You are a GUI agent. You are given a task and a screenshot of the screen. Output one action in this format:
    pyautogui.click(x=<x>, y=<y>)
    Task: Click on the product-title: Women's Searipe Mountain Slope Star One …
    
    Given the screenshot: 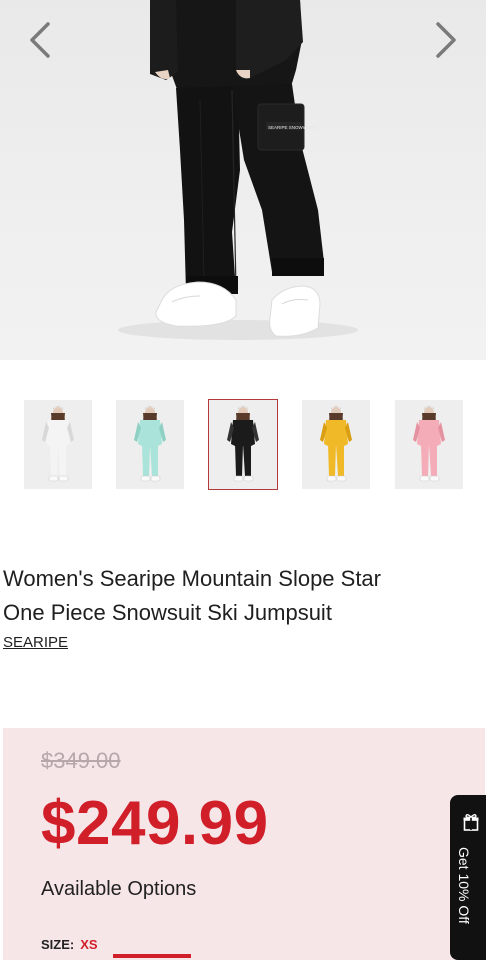 What is the action you would take?
    pyautogui.click(x=241, y=596)
    